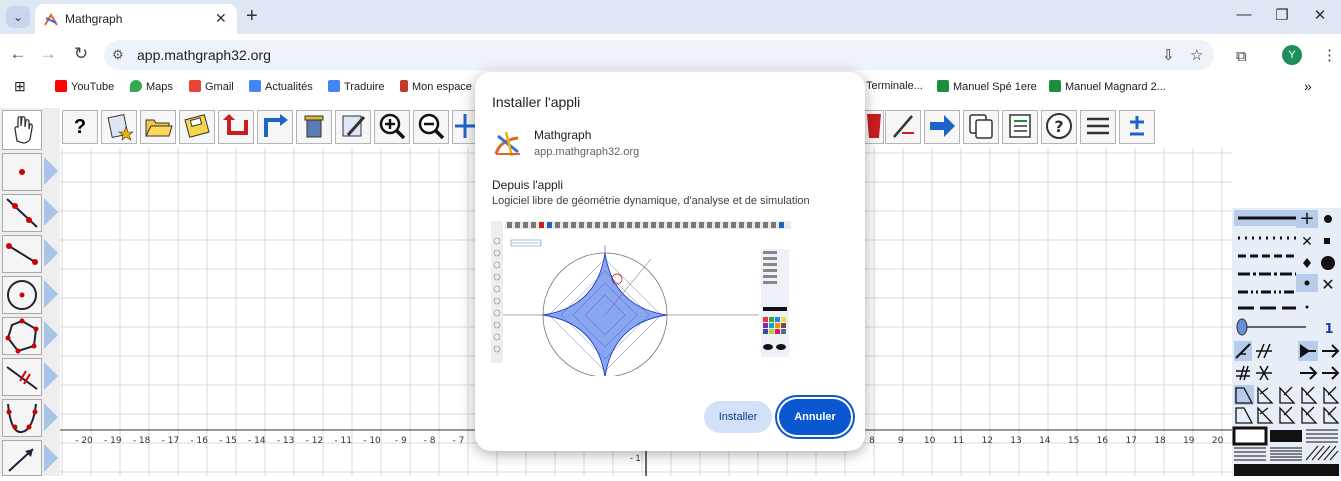 This screenshot has width=1341, height=481. Describe the element at coordinates (1241, 56) in the screenshot. I see `extensions-icon: ⧉` at that location.